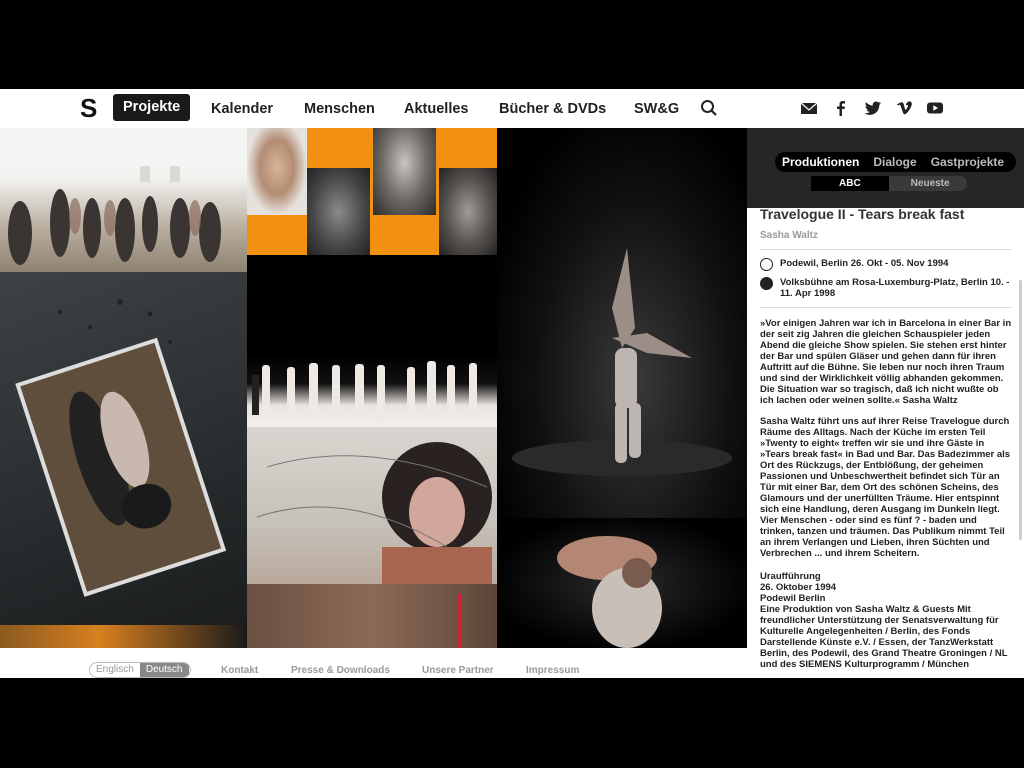 The width and height of the screenshot is (1024, 768). What do you see at coordinates (622, 583) in the screenshot?
I see `photo-two-dancers` at bounding box center [622, 583].